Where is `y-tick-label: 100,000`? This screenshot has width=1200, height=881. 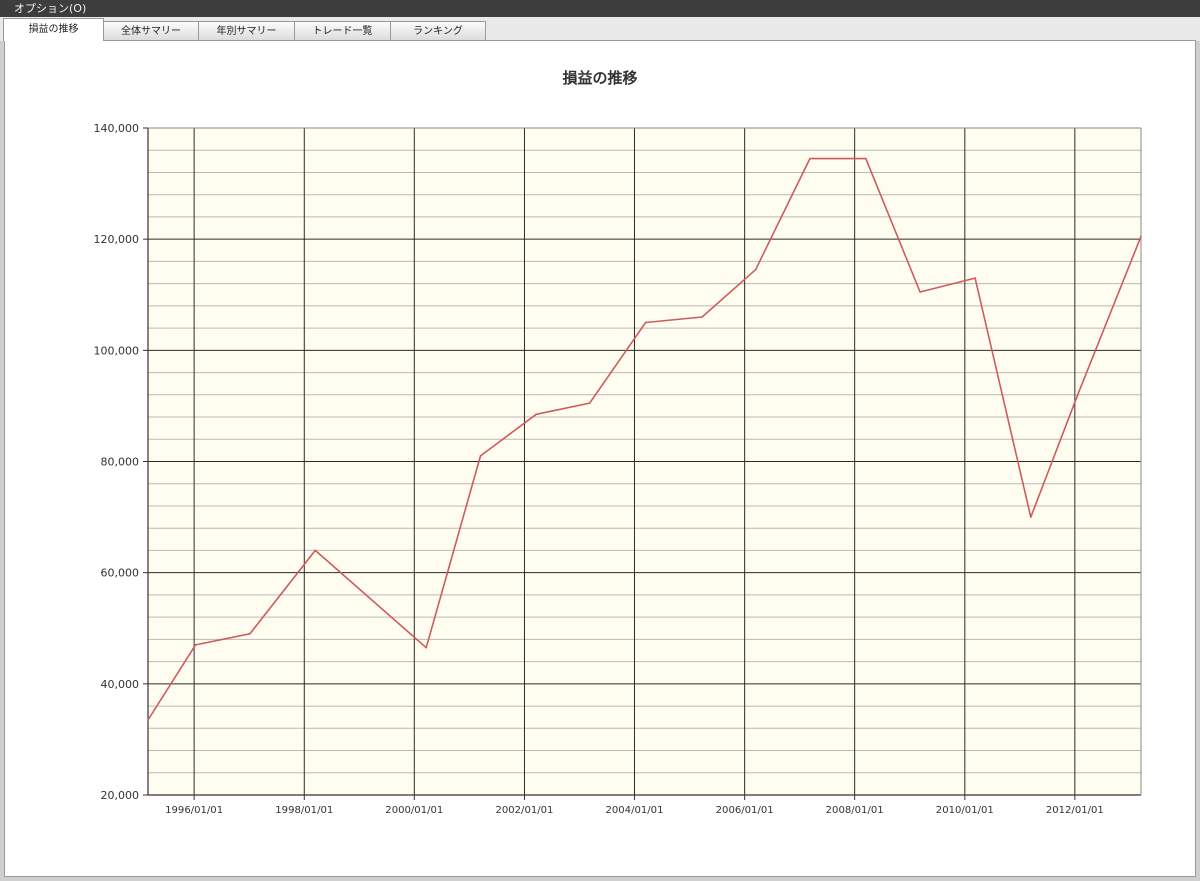 y-tick-label: 100,000 is located at coordinates (117, 350).